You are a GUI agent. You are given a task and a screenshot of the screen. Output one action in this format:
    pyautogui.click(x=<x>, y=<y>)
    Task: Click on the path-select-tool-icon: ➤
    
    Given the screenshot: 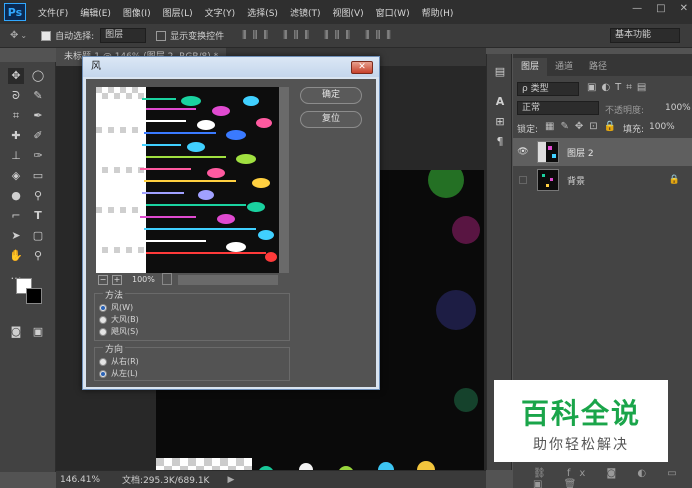 What is the action you would take?
    pyautogui.click(x=16, y=236)
    